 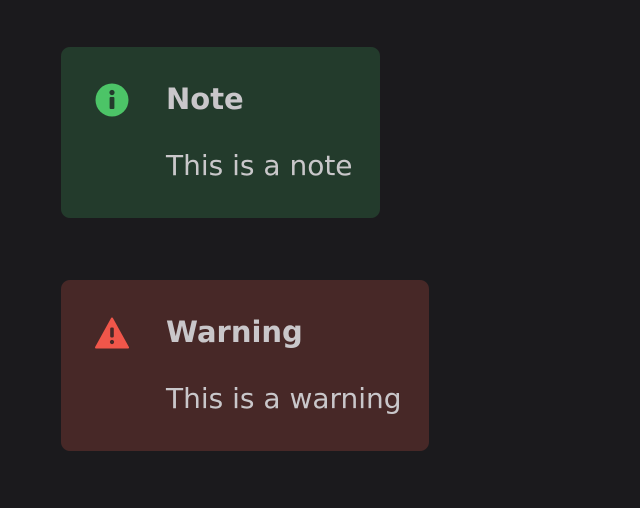 I want to click on warning-triangle-icon, so click(x=112, y=333).